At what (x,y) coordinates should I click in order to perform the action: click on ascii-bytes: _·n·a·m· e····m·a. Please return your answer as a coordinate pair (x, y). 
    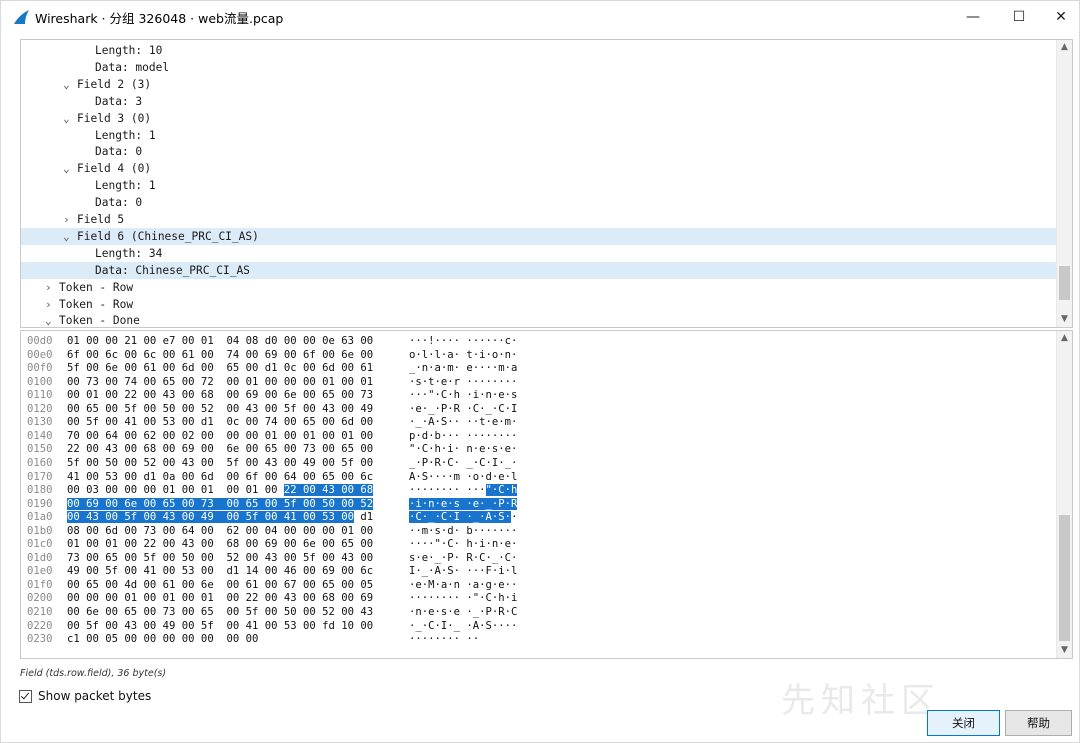
    Looking at the image, I should click on (463, 369).